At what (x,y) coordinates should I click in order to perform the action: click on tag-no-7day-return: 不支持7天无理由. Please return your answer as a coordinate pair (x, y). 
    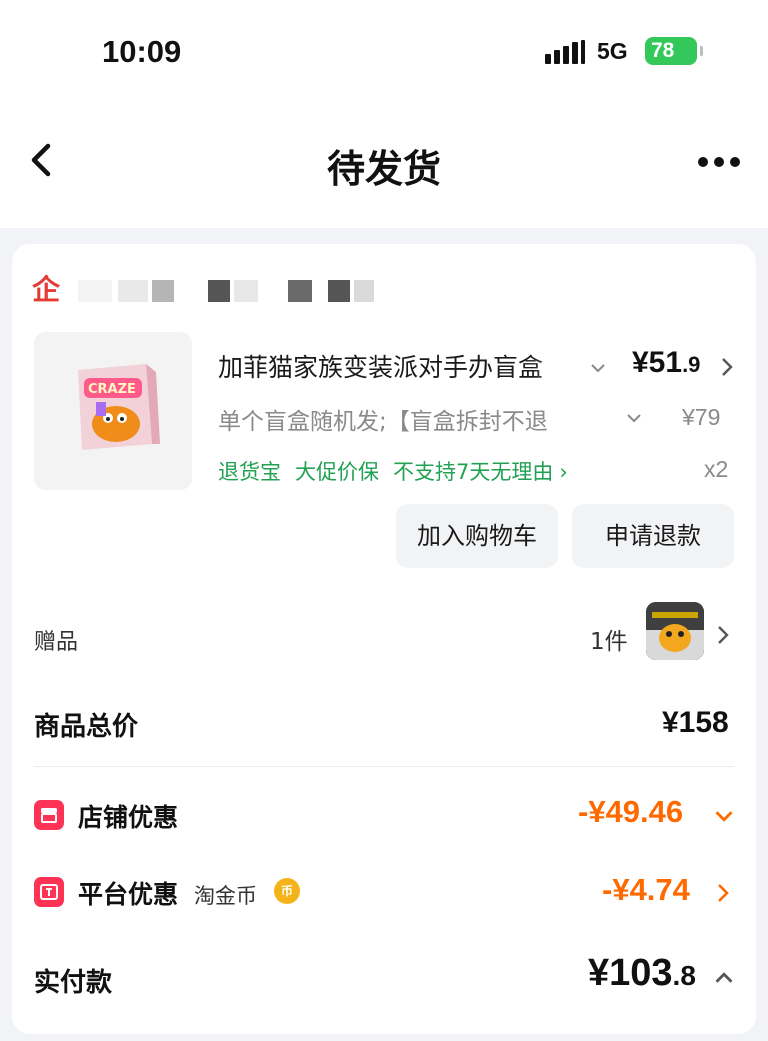
    Looking at the image, I should click on (473, 472).